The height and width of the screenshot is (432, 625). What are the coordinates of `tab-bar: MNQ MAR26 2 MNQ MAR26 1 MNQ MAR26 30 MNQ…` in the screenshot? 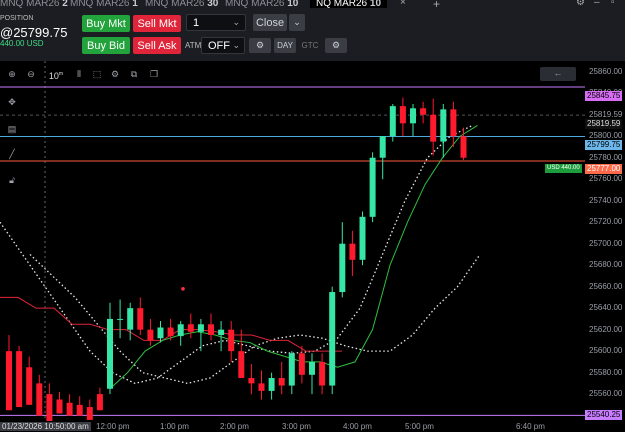 It's located at (312, 5).